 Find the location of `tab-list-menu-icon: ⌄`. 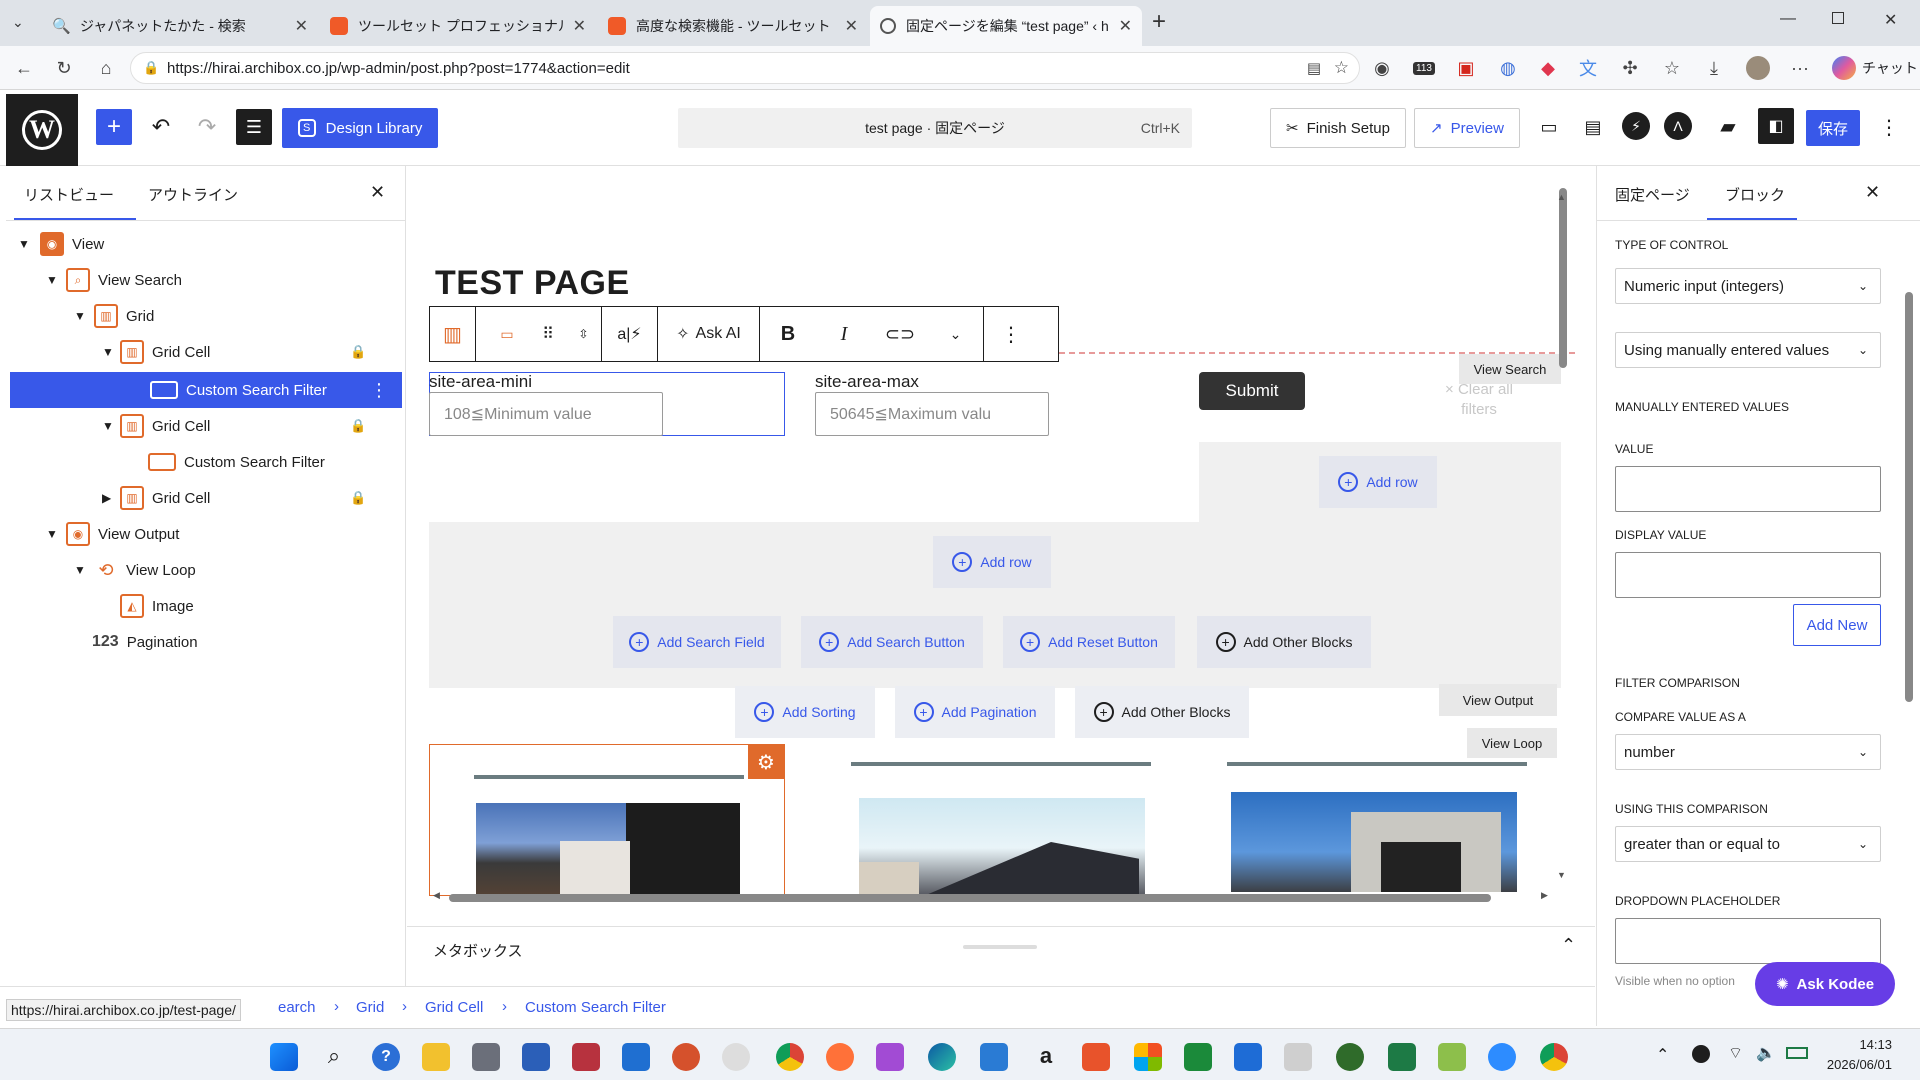

tab-list-menu-icon: ⌄ is located at coordinates (18, 22).